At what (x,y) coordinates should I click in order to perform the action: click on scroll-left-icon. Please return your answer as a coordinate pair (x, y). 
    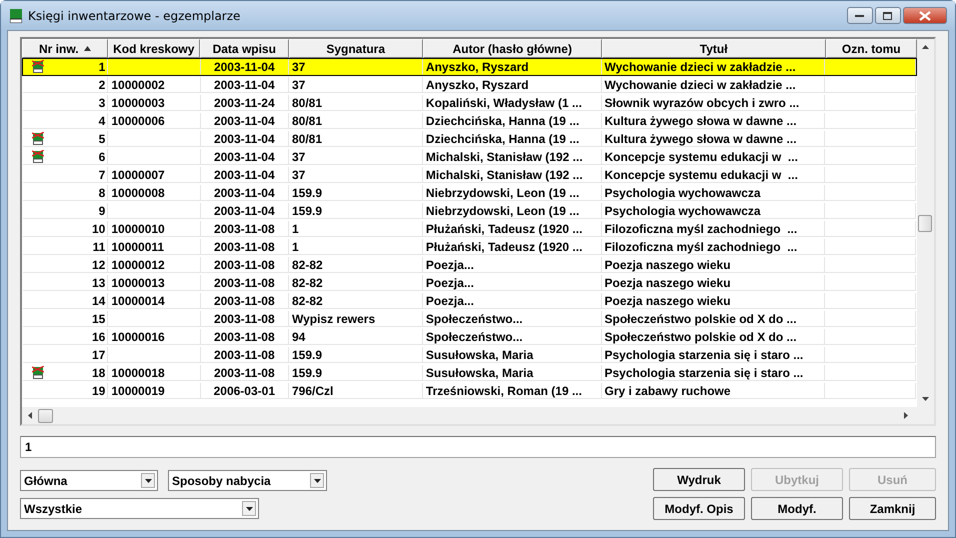
    Looking at the image, I should click on (30, 415).